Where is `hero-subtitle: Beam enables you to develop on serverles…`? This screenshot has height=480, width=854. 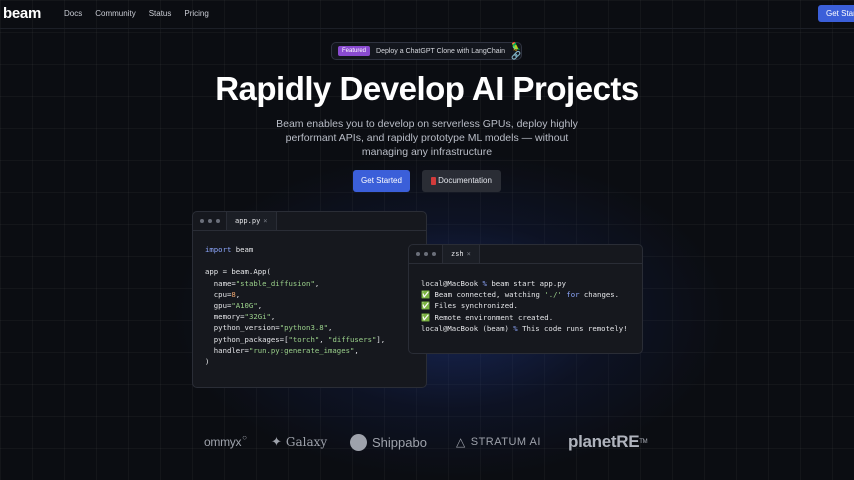
hero-subtitle: Beam enables you to develop on serverles… is located at coordinates (427, 138).